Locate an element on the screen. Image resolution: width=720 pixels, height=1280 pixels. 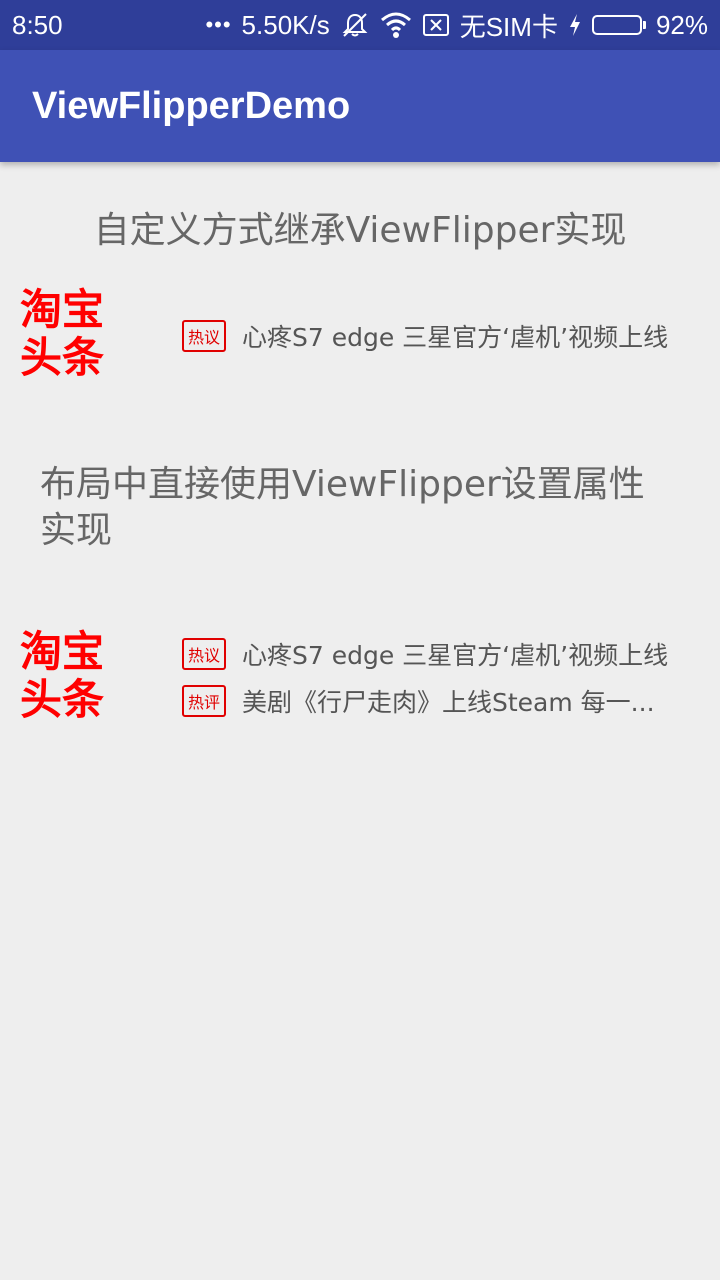
wifi-icon is located at coordinates (396, 25).